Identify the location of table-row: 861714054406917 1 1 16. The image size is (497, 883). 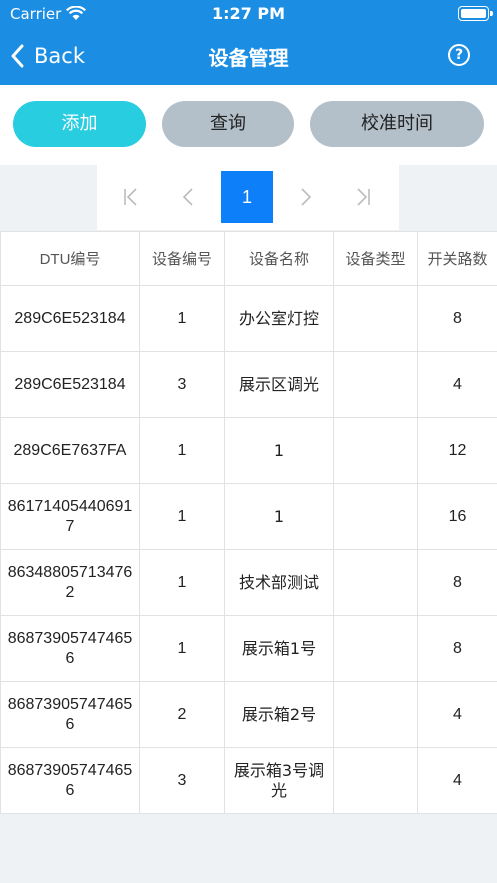
(248, 516).